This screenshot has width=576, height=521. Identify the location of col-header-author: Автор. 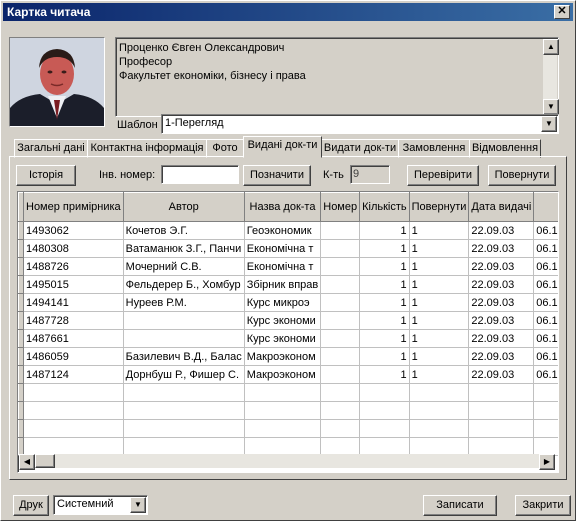
(183, 207).